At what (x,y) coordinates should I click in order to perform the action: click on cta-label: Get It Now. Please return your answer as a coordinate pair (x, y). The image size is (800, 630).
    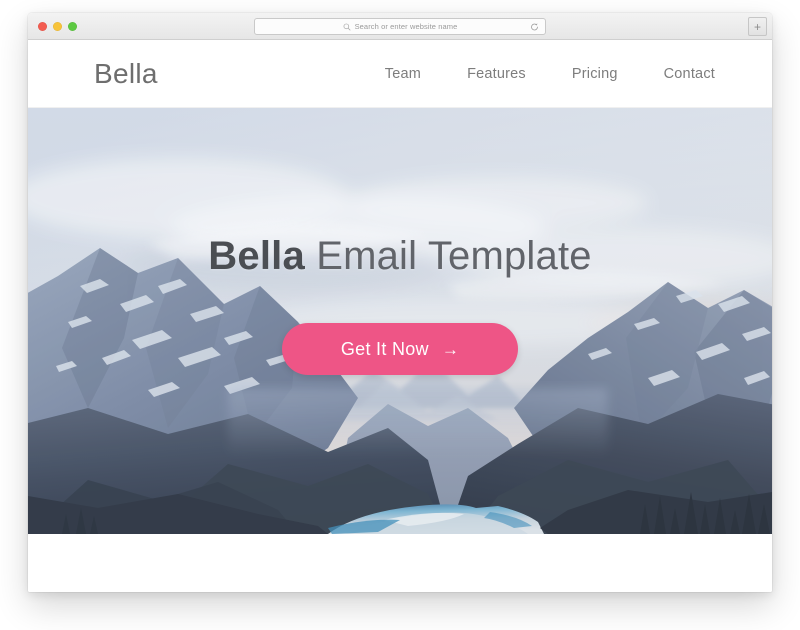
    Looking at the image, I should click on (384, 348).